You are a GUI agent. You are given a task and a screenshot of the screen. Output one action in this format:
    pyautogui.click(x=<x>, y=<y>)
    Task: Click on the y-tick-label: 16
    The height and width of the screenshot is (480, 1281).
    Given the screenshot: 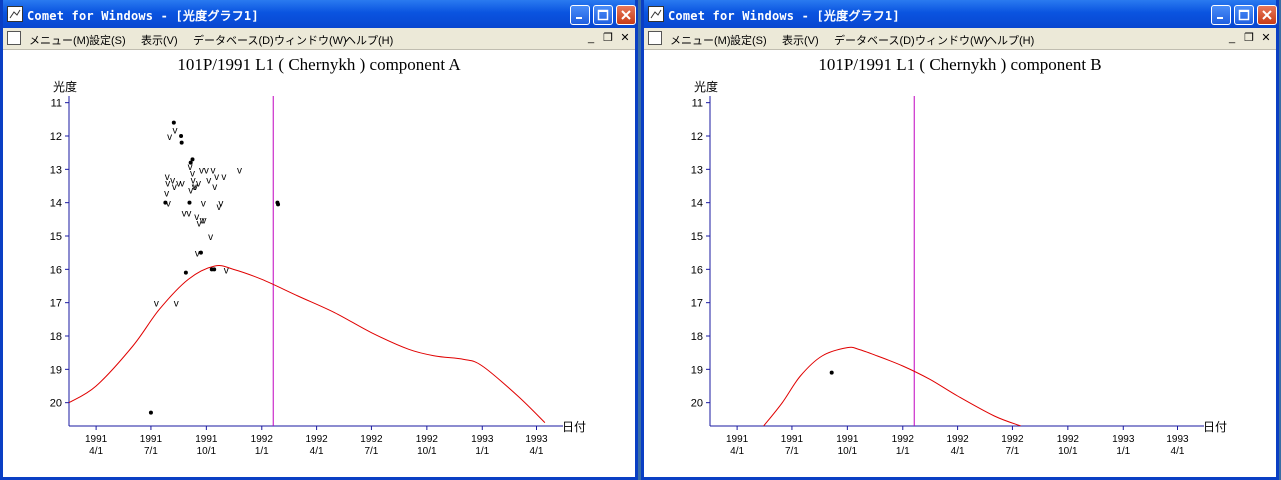 What is the action you would take?
    pyautogui.click(x=697, y=270)
    